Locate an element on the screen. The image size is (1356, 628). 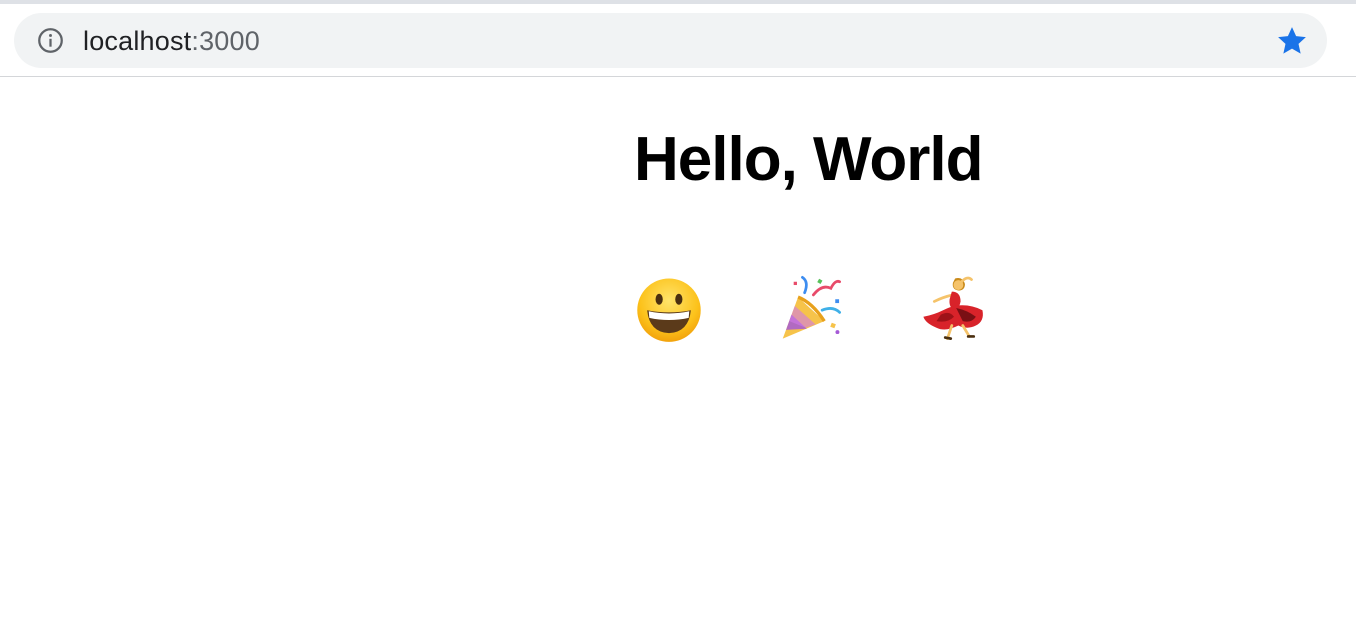
url-host: localhost is located at coordinates (137, 41).